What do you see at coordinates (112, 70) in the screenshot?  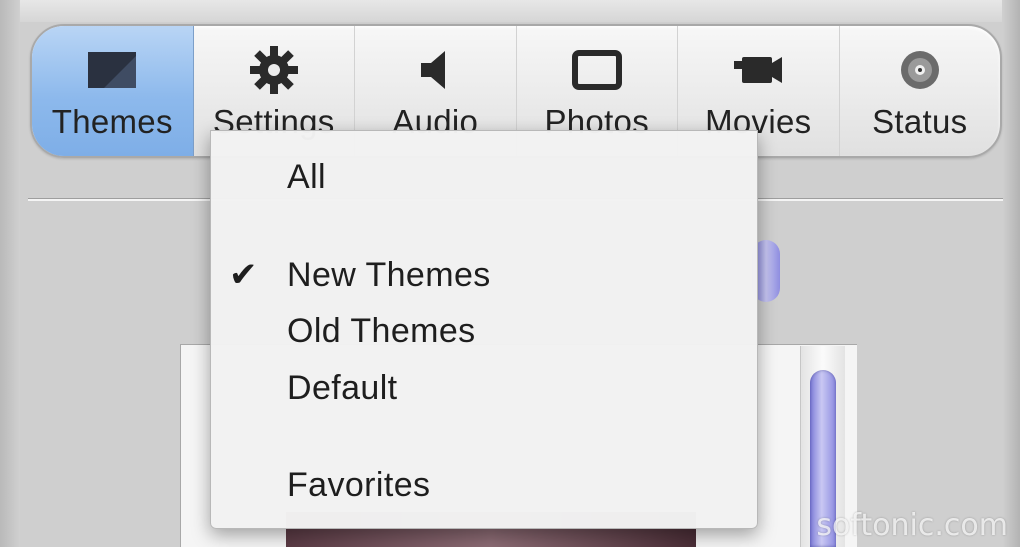 I see `themes-icon` at bounding box center [112, 70].